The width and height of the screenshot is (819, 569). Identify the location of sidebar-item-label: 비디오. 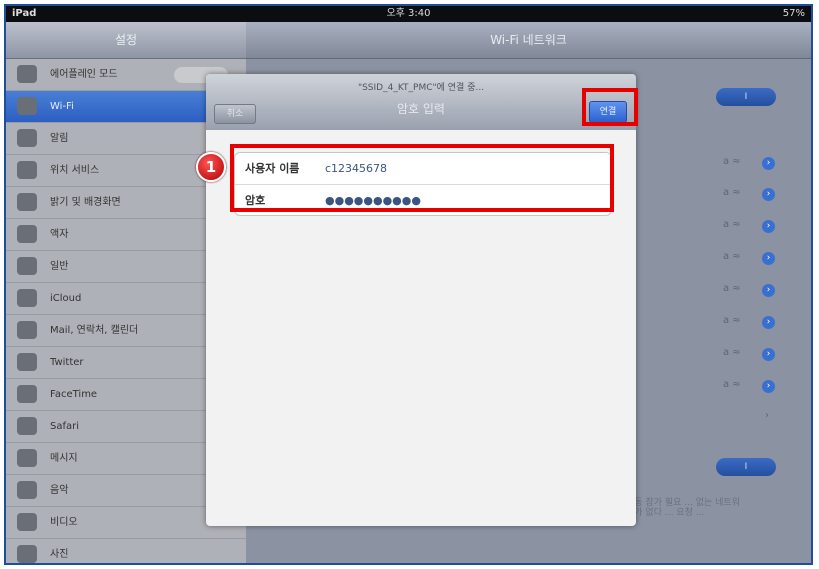
(64, 522).